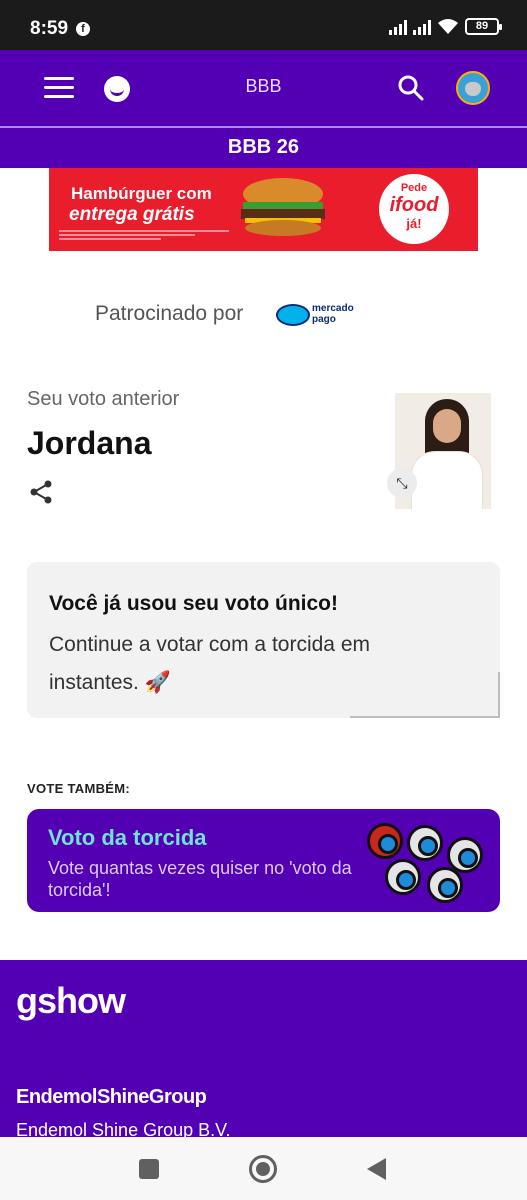 This screenshot has height=1200, width=527. I want to click on page-title: BBB, so click(263, 86).